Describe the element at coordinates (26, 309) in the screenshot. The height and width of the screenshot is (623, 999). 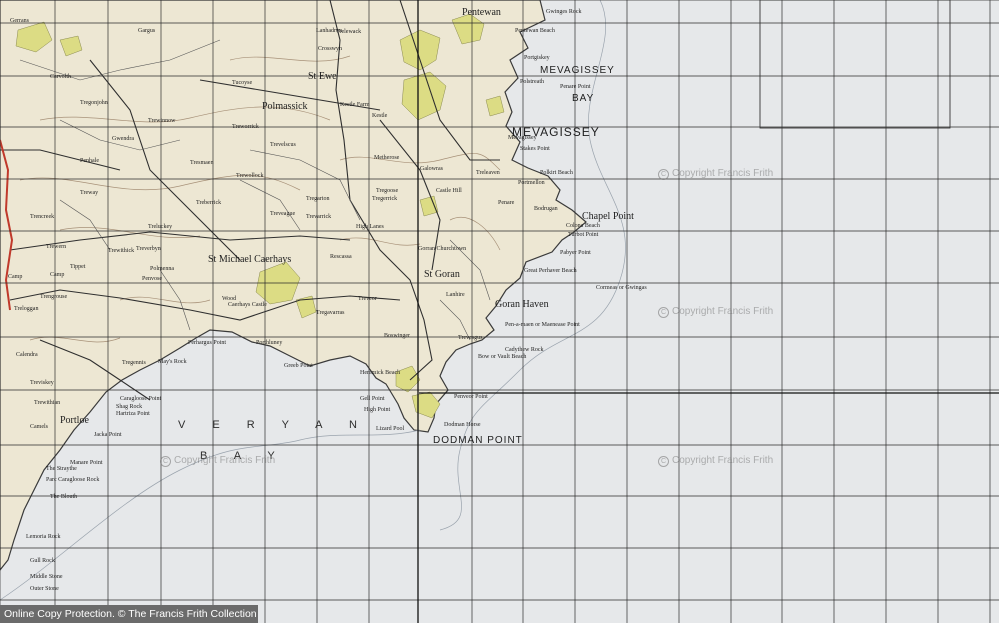
I see `place-label: Treloggan` at that location.